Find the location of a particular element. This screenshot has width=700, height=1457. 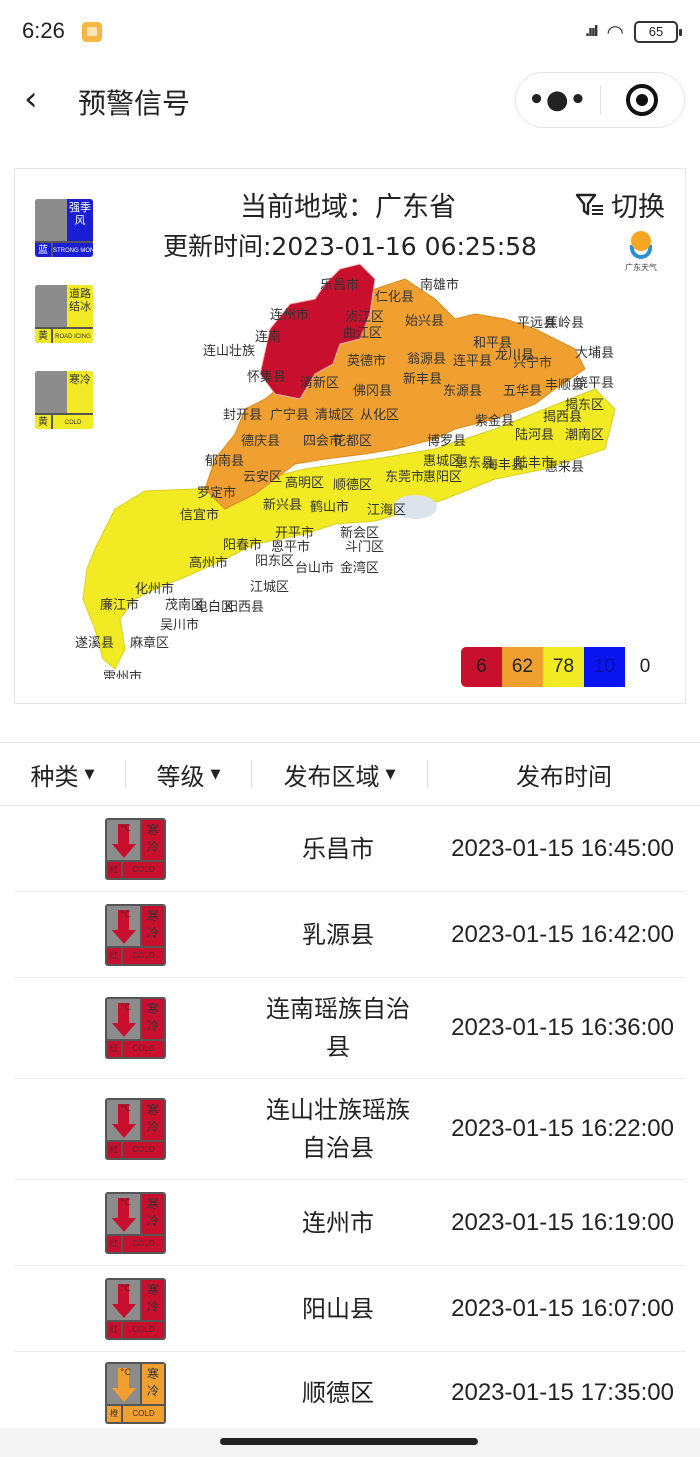

map-label-58: 恩平市 is located at coordinates (290, 547).